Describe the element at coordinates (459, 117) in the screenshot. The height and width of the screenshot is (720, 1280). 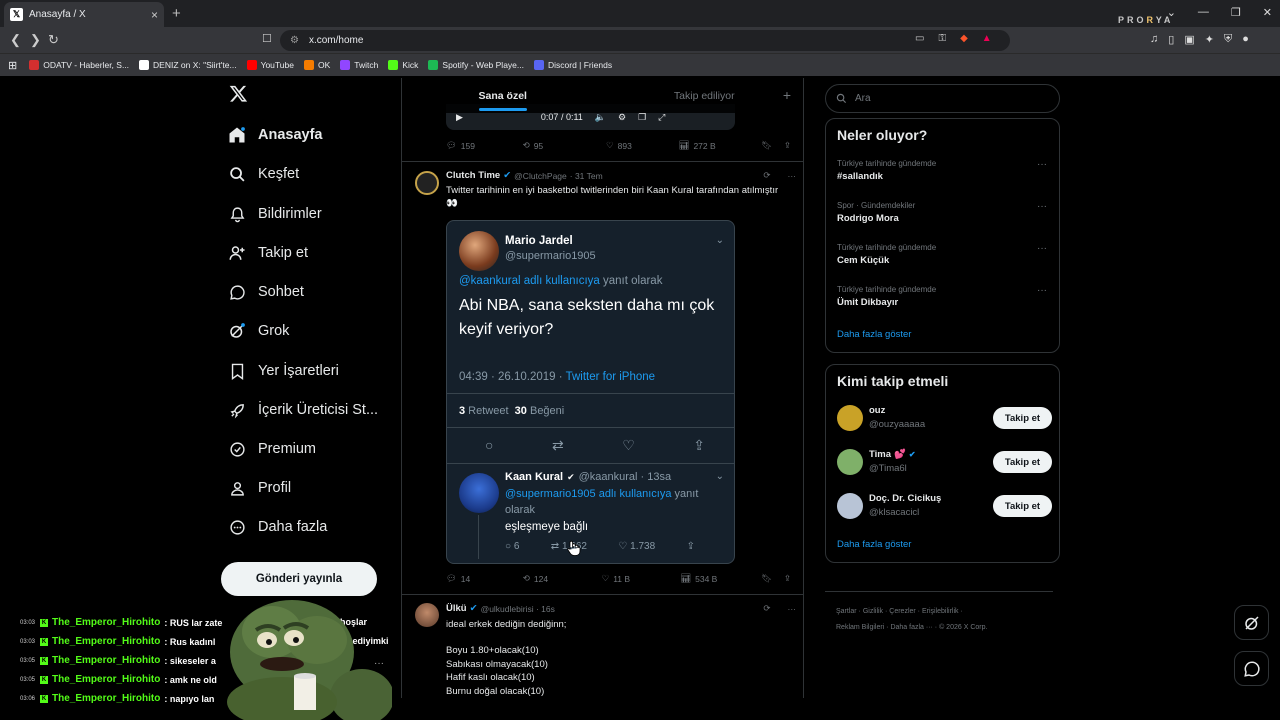
I see `play-icon: ▶` at that location.